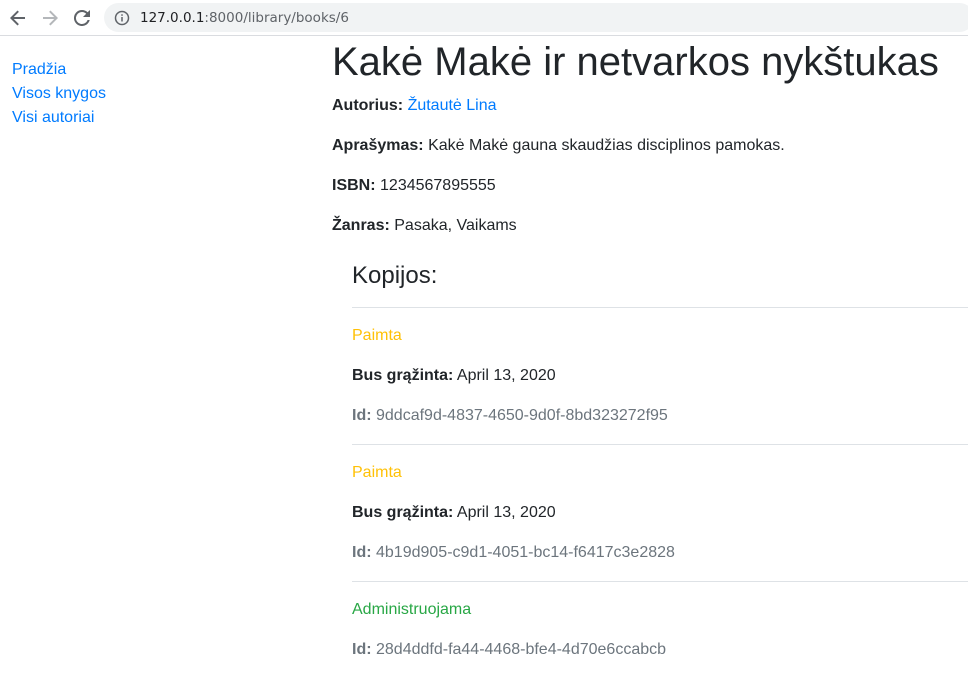 The height and width of the screenshot is (680, 968). What do you see at coordinates (122, 18) in the screenshot?
I see `info-icon` at bounding box center [122, 18].